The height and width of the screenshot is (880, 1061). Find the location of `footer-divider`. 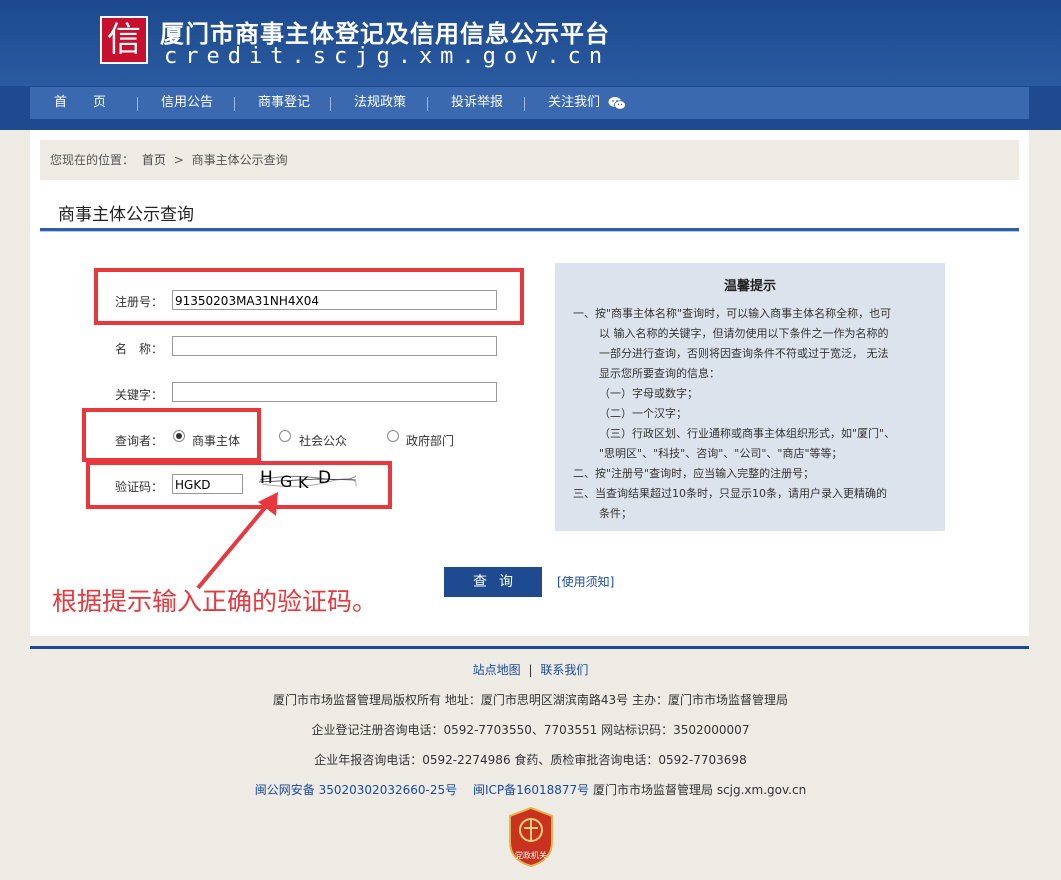

footer-divider is located at coordinates (529, 647).